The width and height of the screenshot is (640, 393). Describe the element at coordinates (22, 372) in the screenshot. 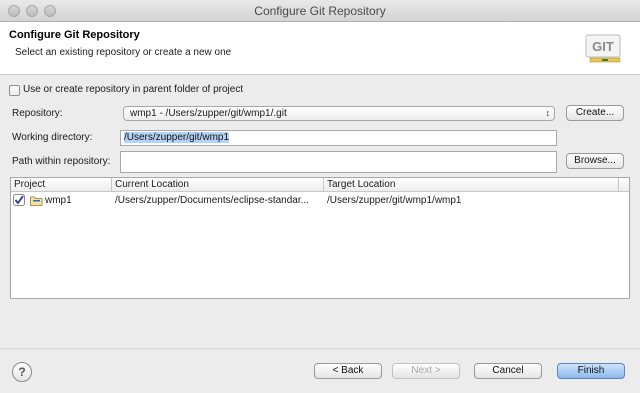

I see `help-icon: ?` at that location.